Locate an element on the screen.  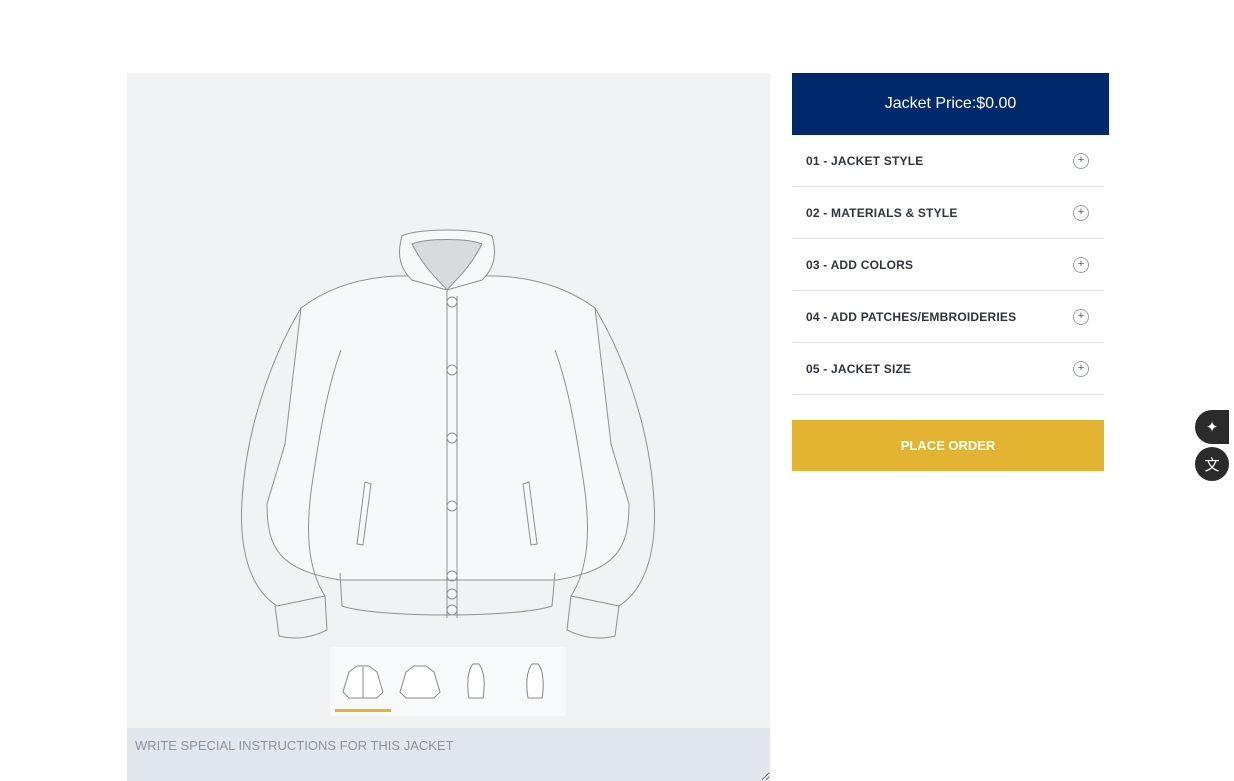
thumbnail-front-view is located at coordinates (362, 682).